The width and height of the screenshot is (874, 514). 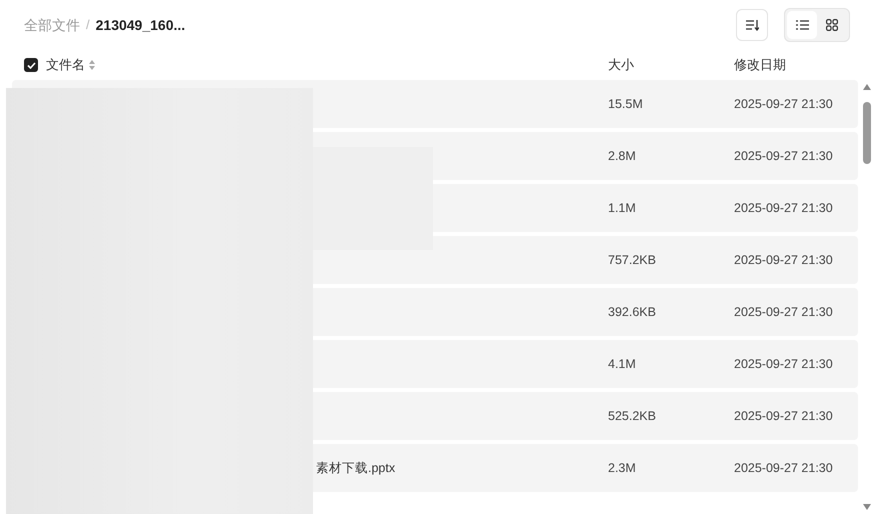 I want to click on file-size: 757.2KB, so click(x=632, y=259).